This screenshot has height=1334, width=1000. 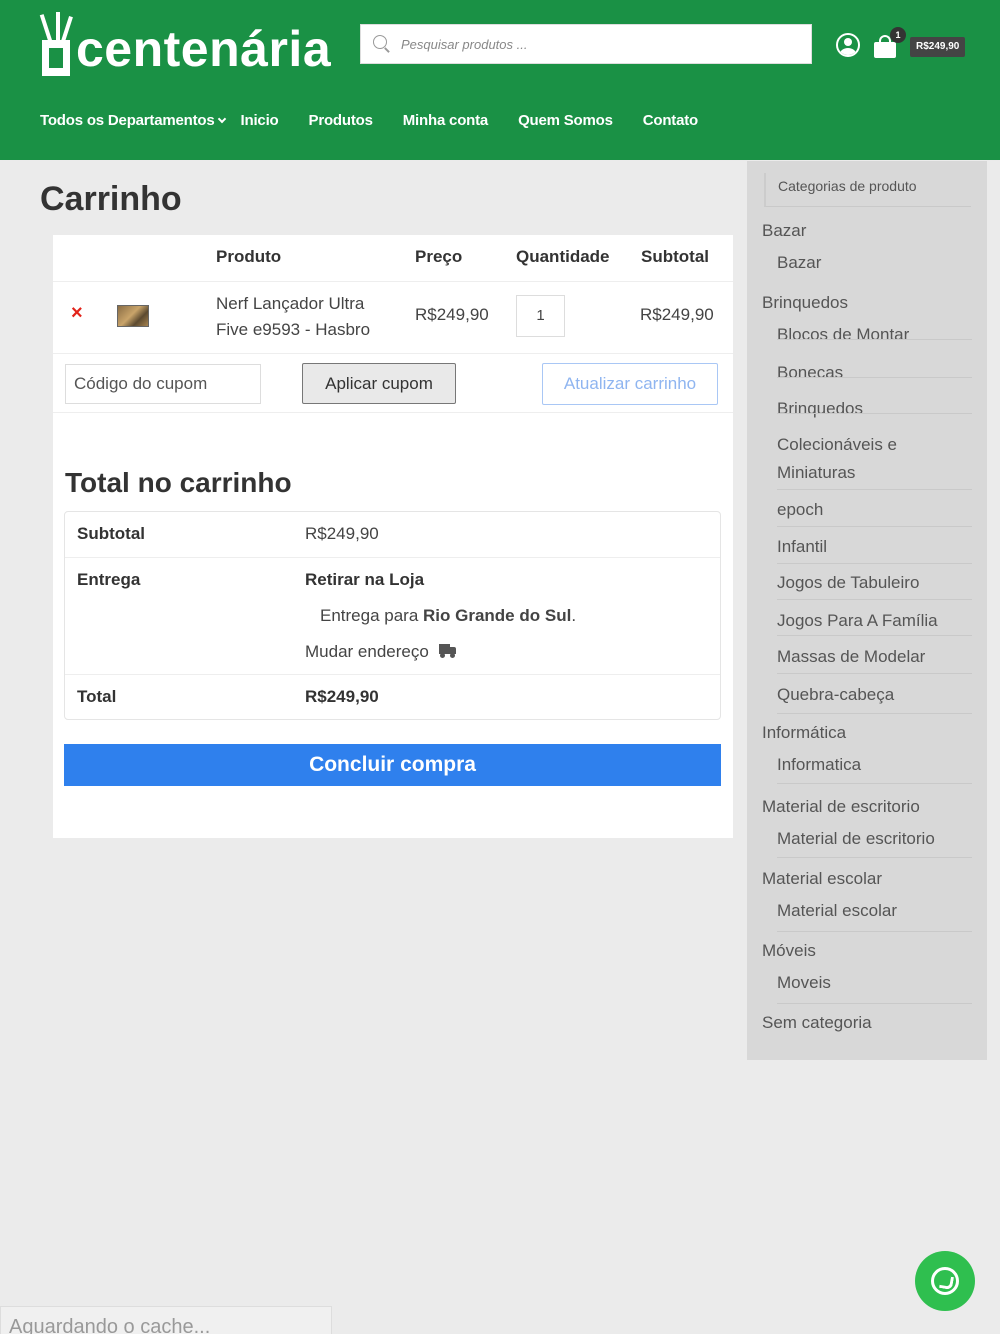 What do you see at coordinates (867, 1023) in the screenshot?
I see `sidebar-item-sem-categoria: Sem categoria` at bounding box center [867, 1023].